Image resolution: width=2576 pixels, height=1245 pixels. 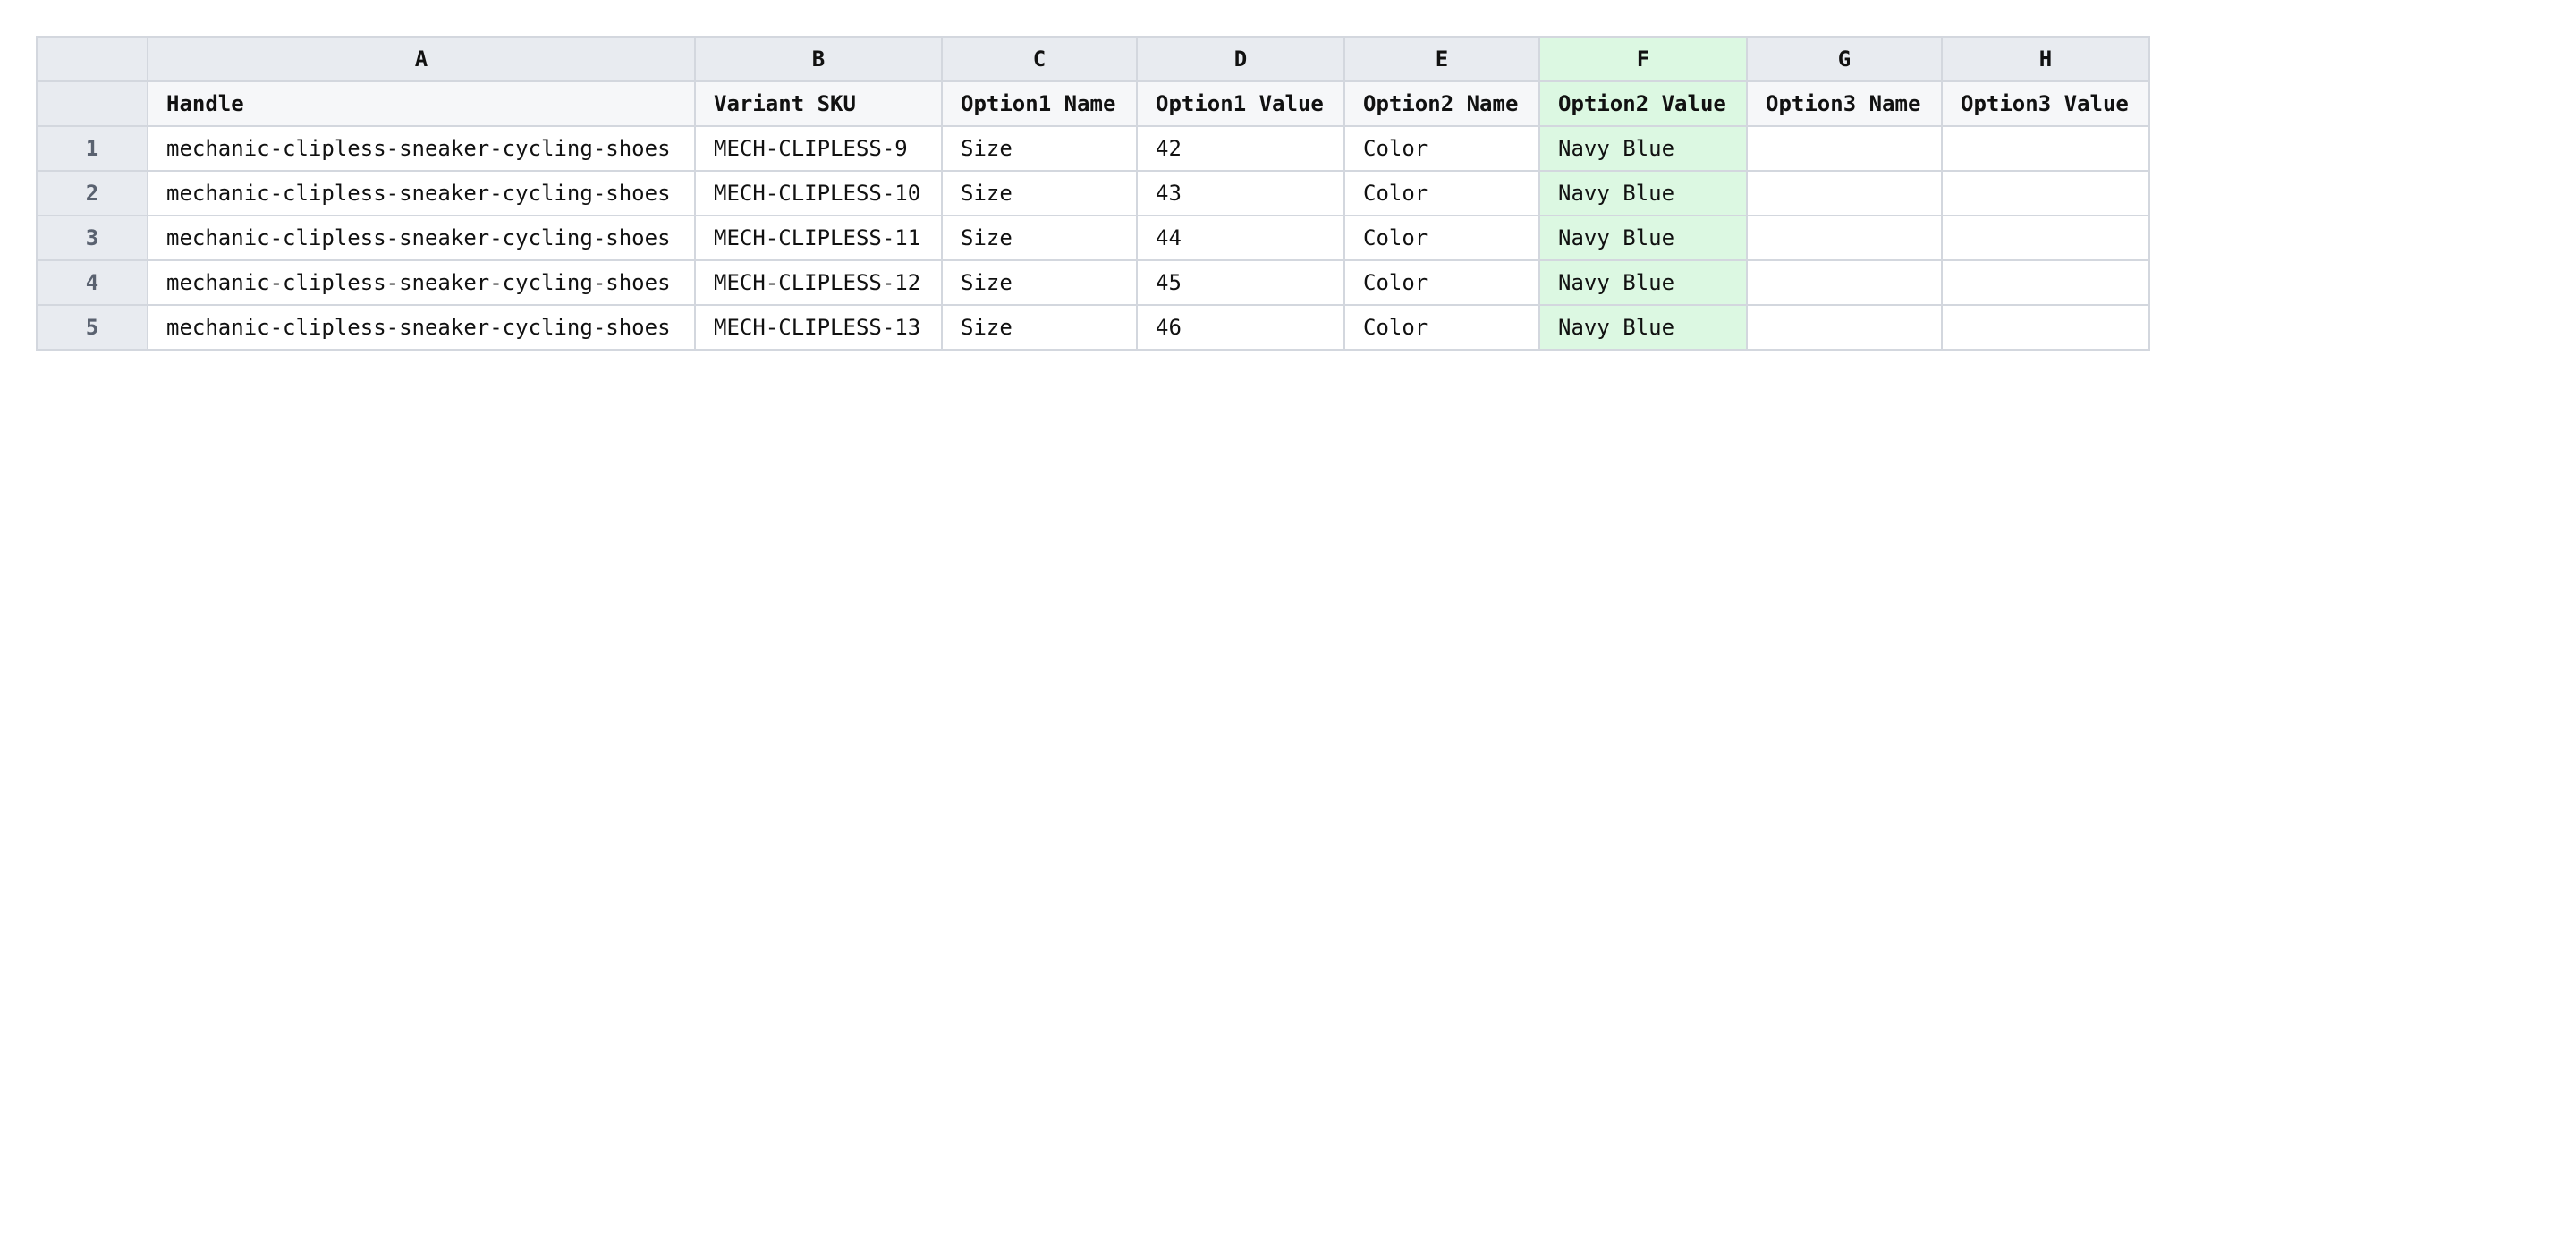 I want to click on column-letter-row: A B C D E F G H, so click(x=1093, y=59).